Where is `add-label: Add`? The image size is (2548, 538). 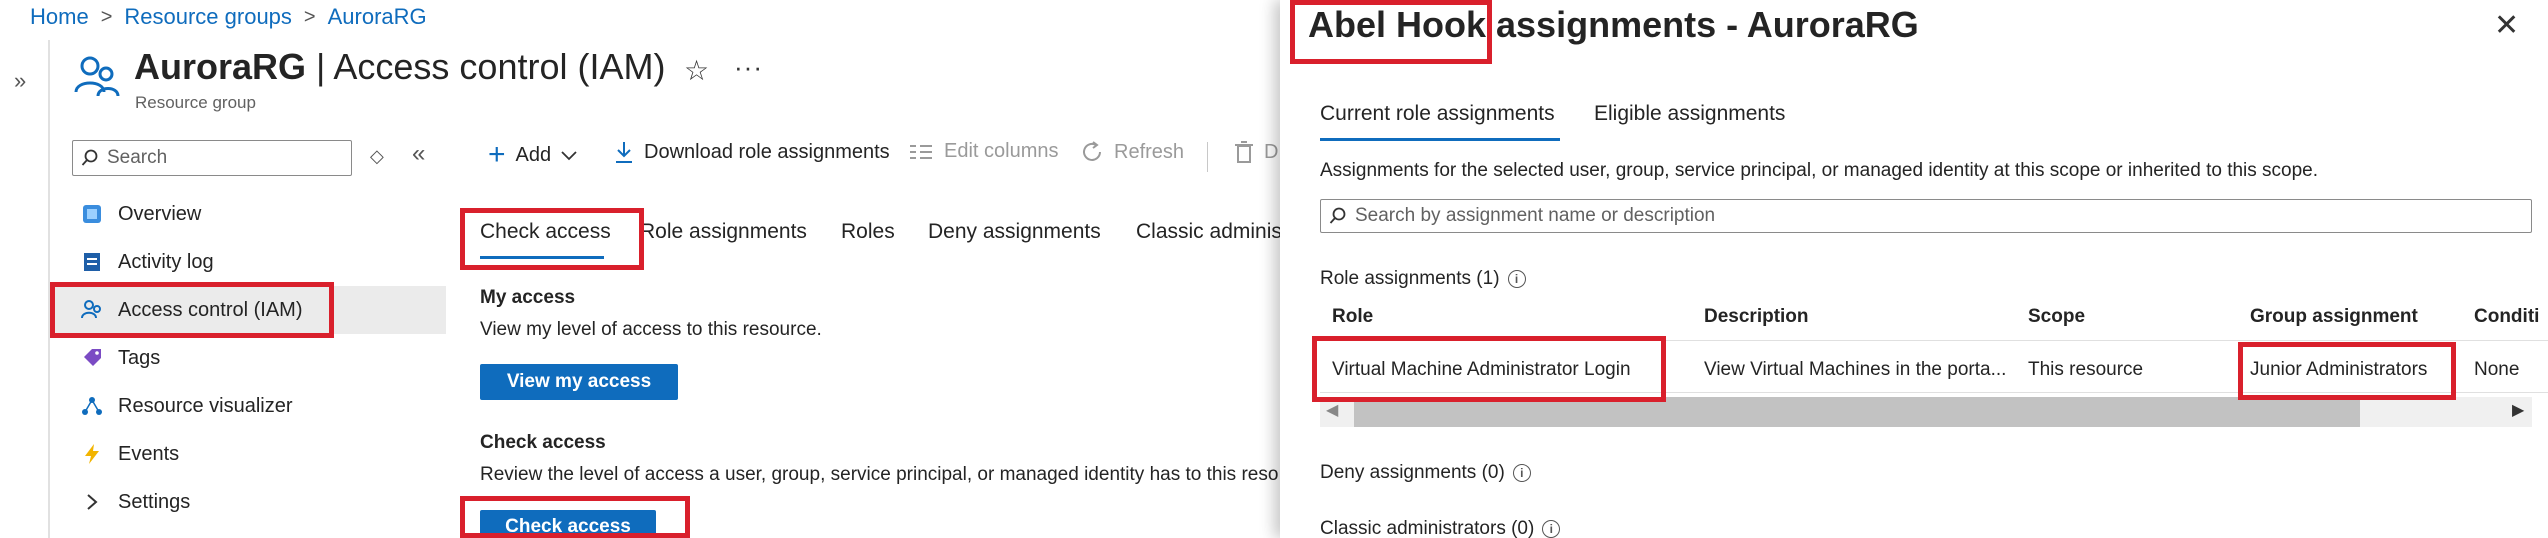
add-label: Add is located at coordinates (533, 154).